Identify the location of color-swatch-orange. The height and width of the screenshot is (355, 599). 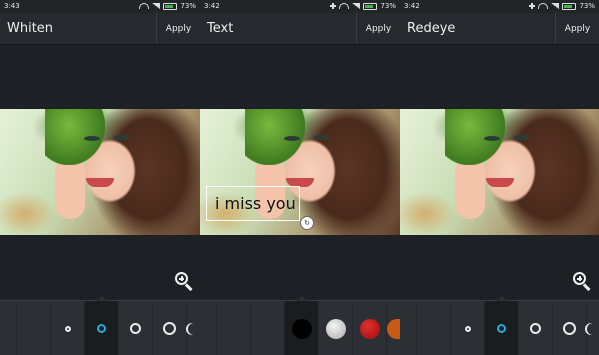
(393, 328).